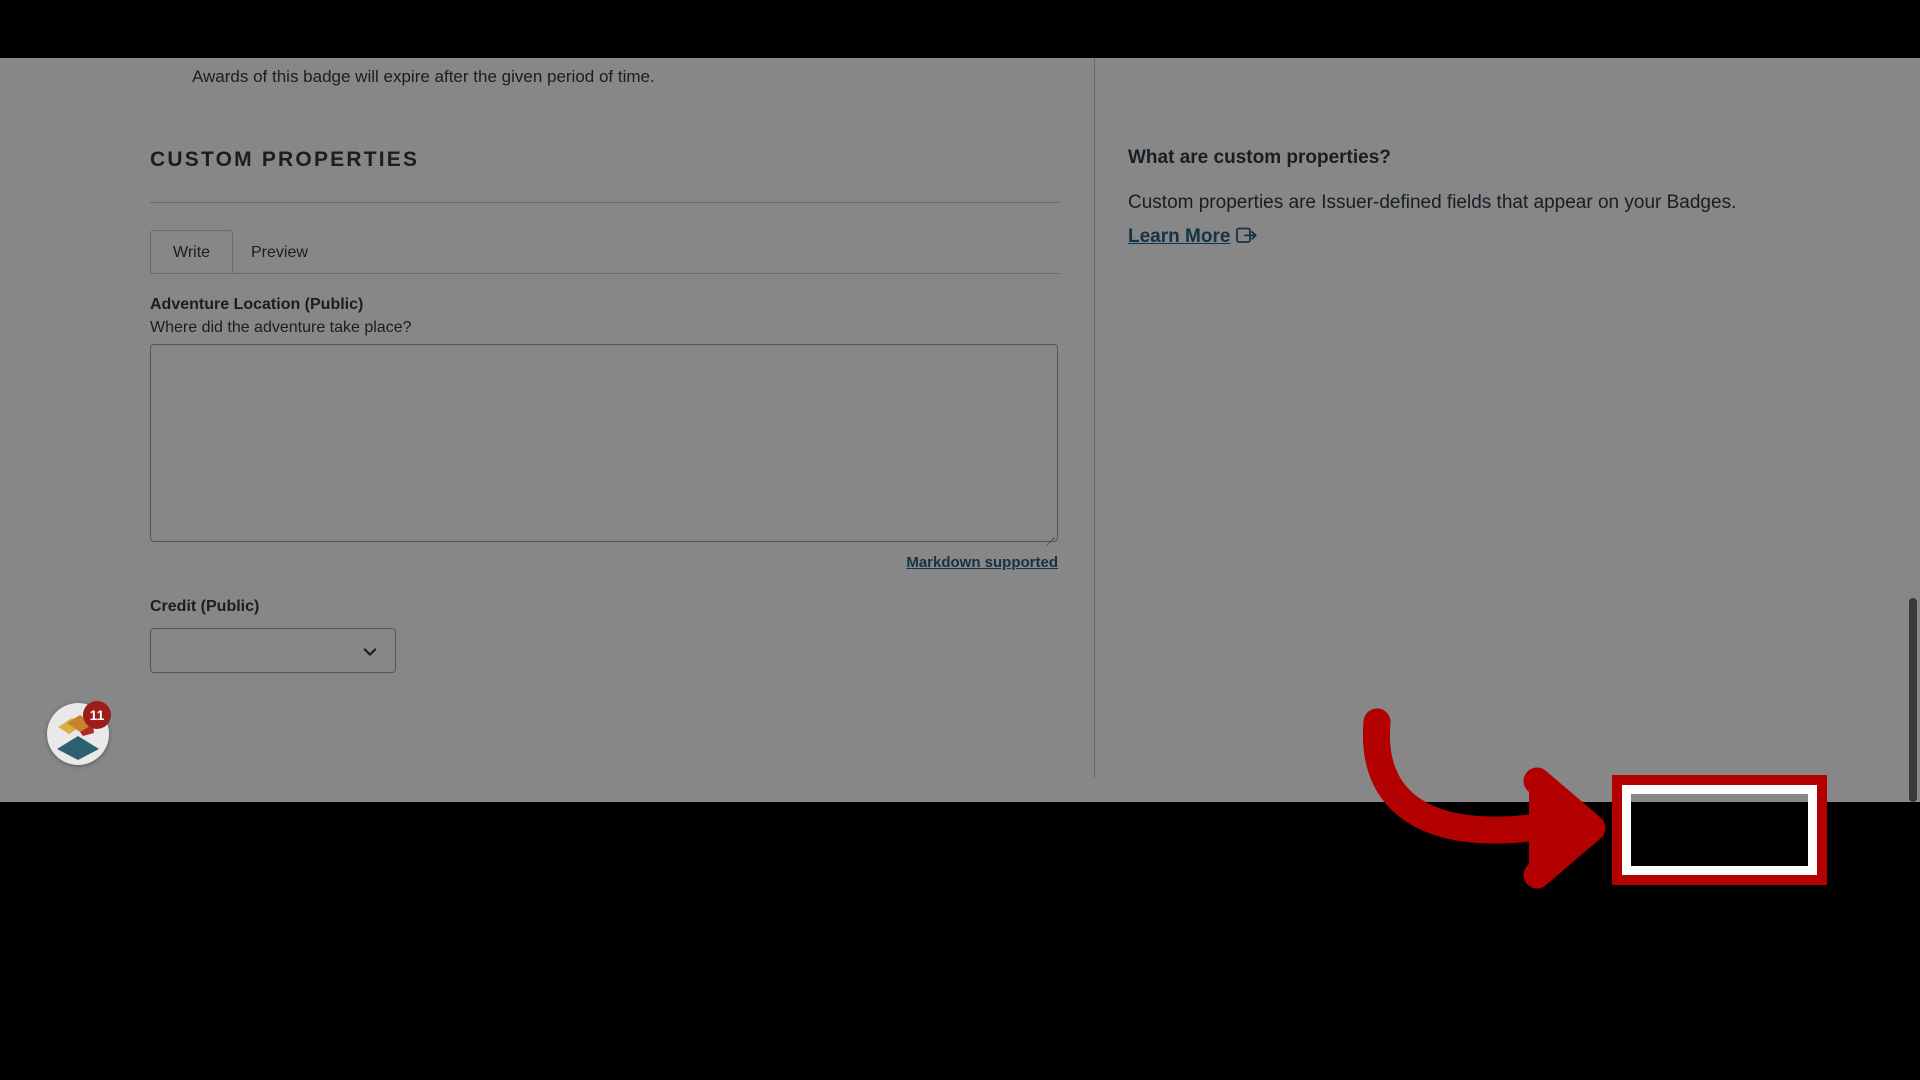 Image resolution: width=1920 pixels, height=1080 pixels. I want to click on brand-widget: 11, so click(79, 733).